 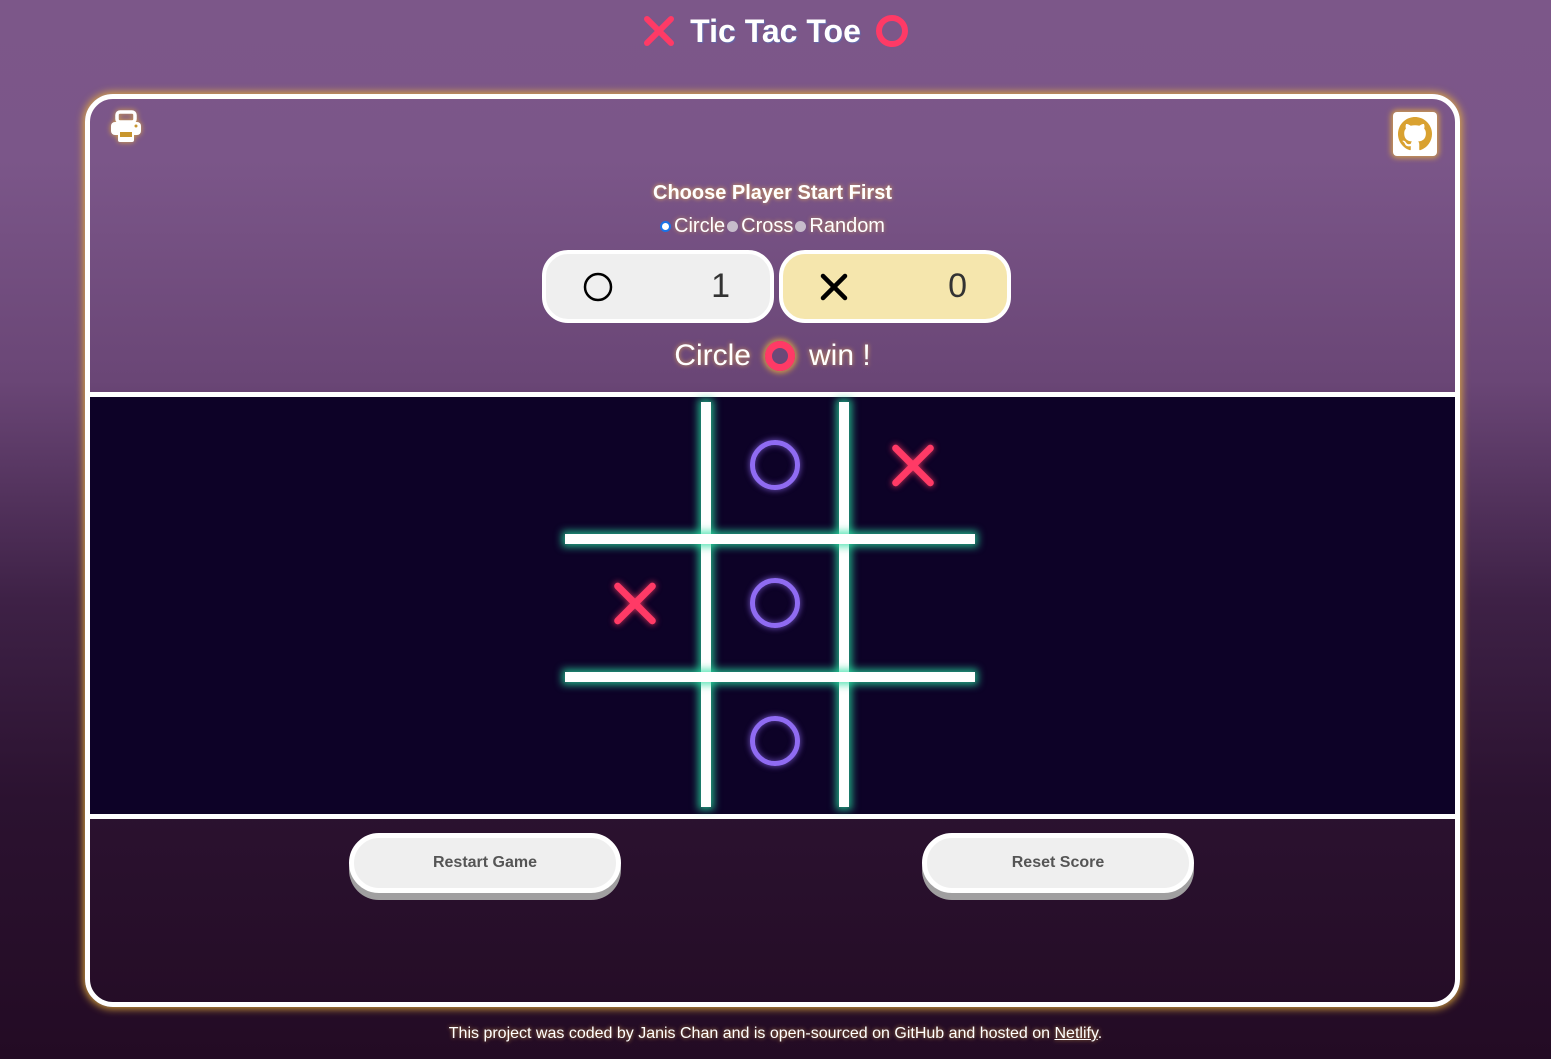 I want to click on radio-circle: Circle, so click(x=692, y=226).